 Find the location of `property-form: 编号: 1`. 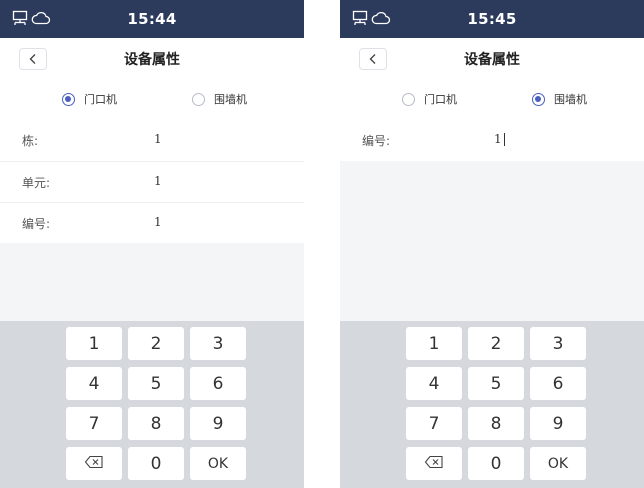

property-form: 编号: 1 is located at coordinates (492, 140).